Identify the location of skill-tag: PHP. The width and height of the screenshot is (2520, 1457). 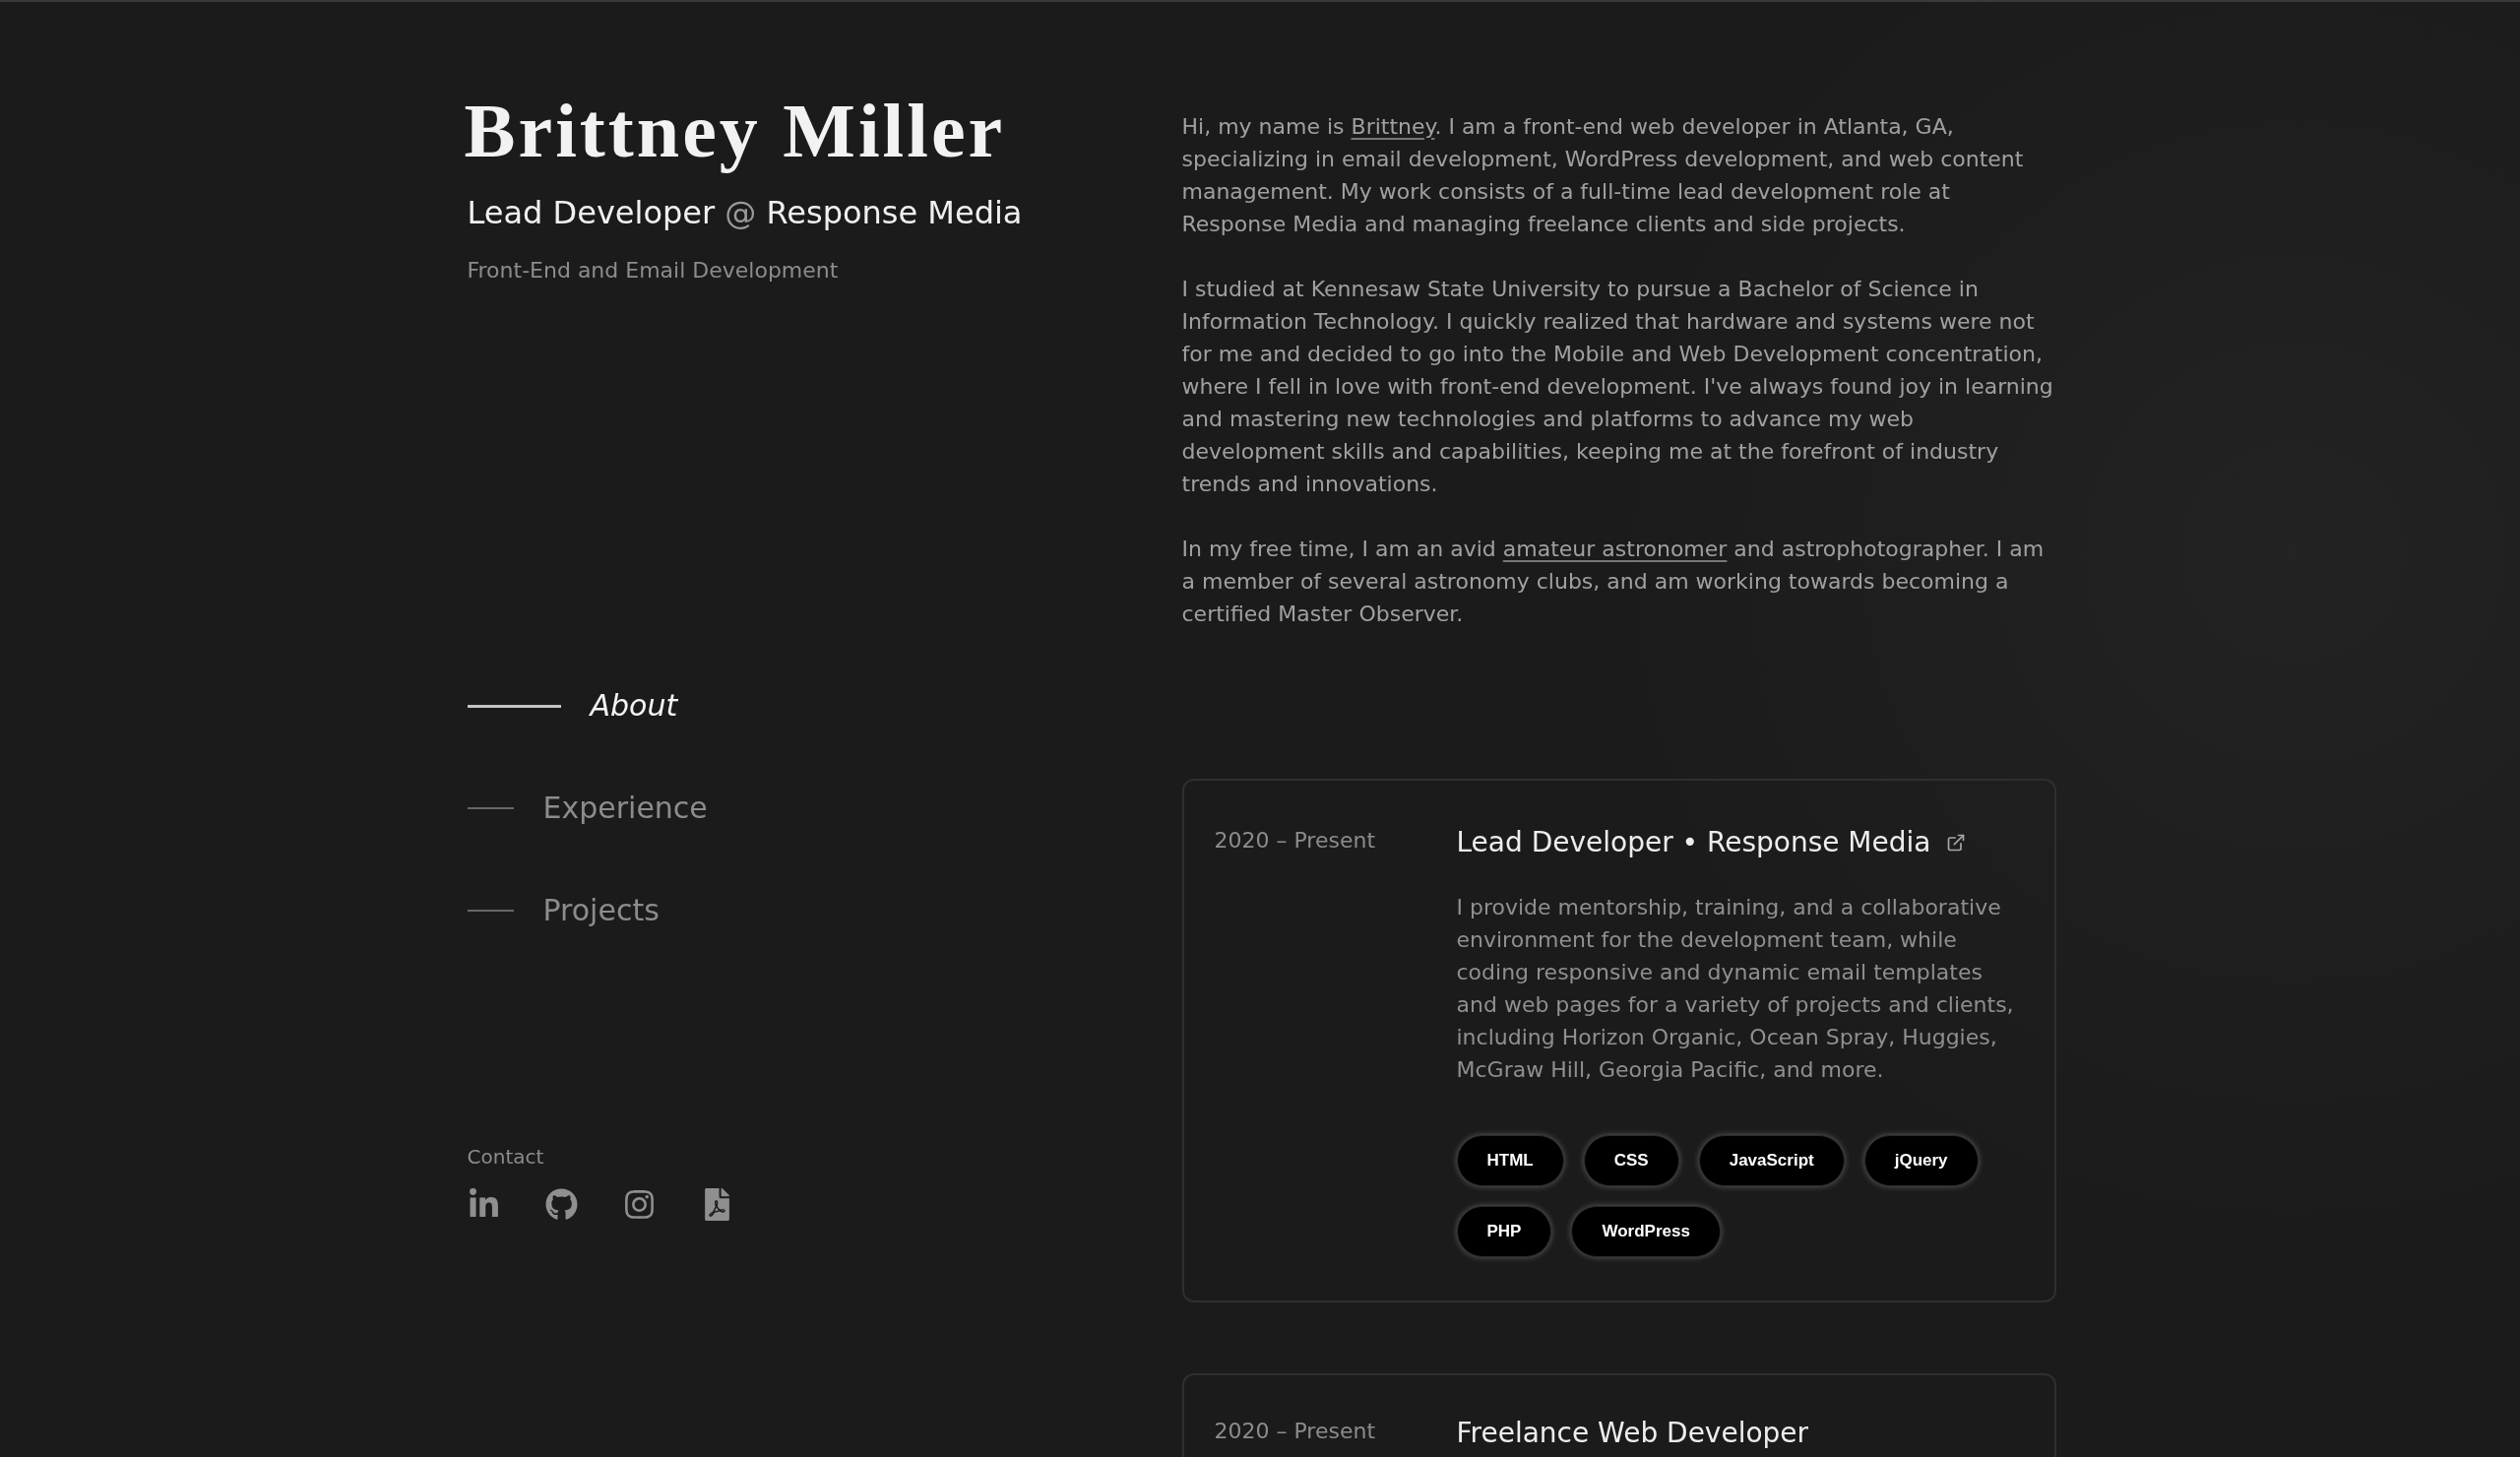
(1504, 1231).